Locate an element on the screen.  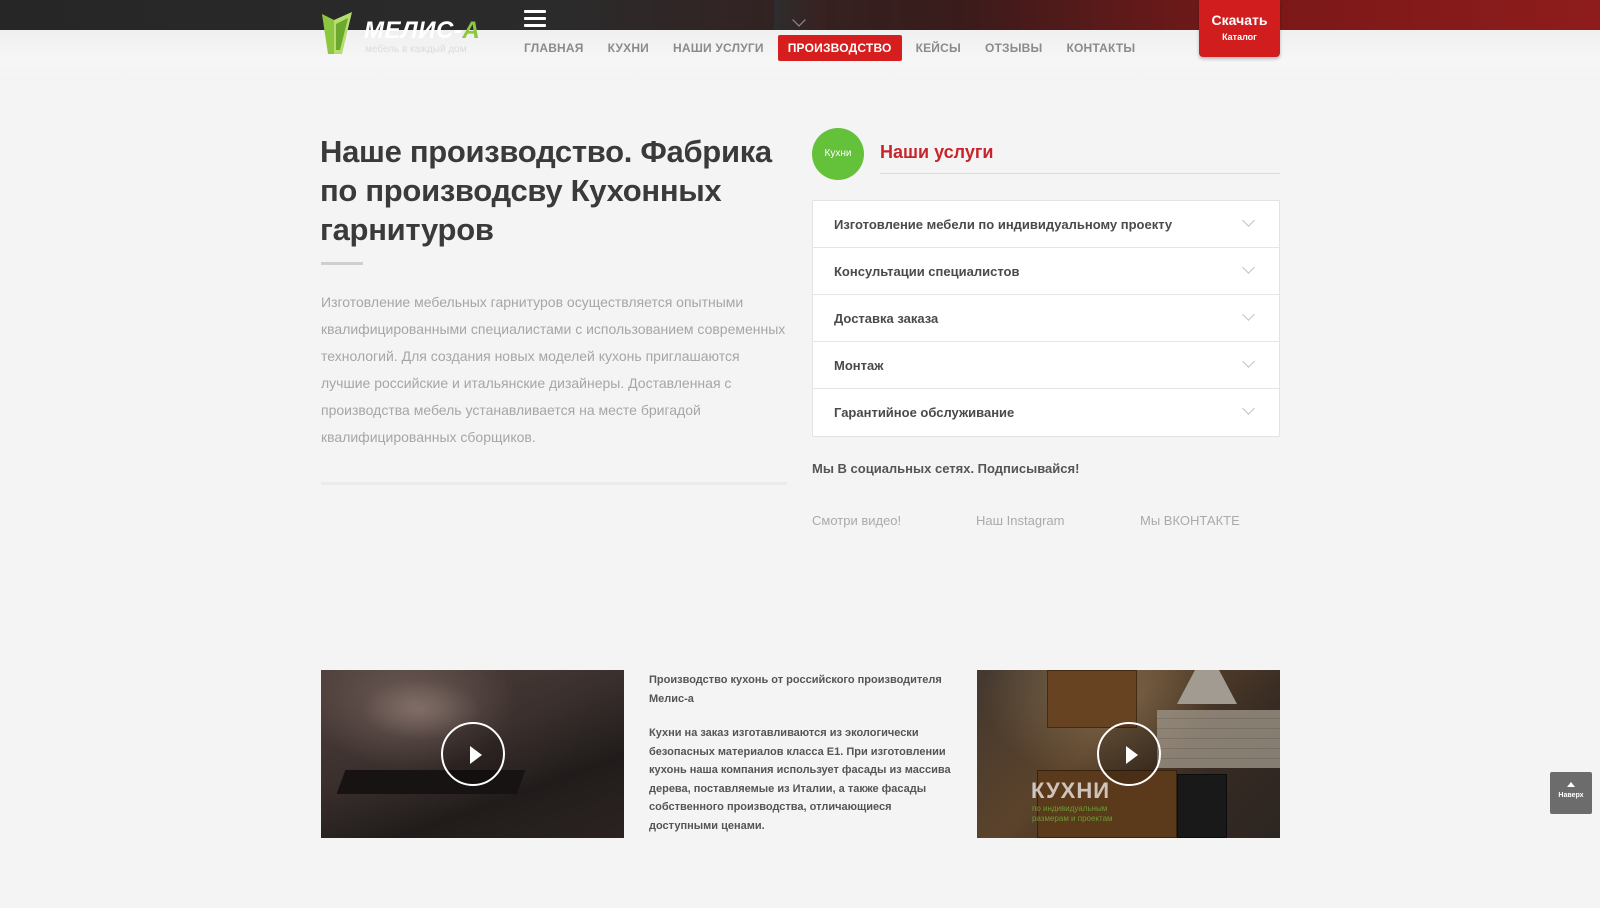
video-brand-text: КУХНИ is located at coordinates (1071, 790).